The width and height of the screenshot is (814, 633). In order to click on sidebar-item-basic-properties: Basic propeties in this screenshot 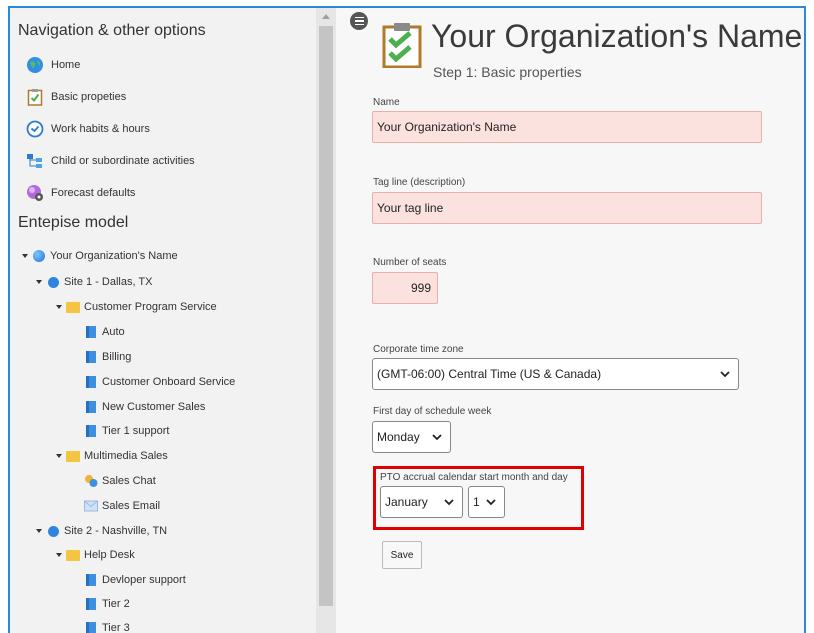, I will do `click(76, 97)`.